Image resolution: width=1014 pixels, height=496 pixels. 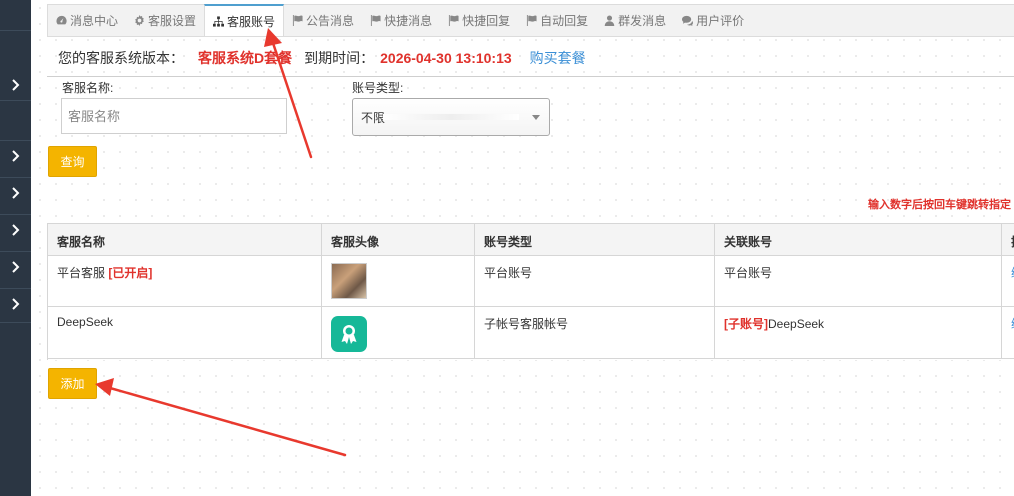 What do you see at coordinates (85, 322) in the screenshot?
I see `cs-name: DeepSeek` at bounding box center [85, 322].